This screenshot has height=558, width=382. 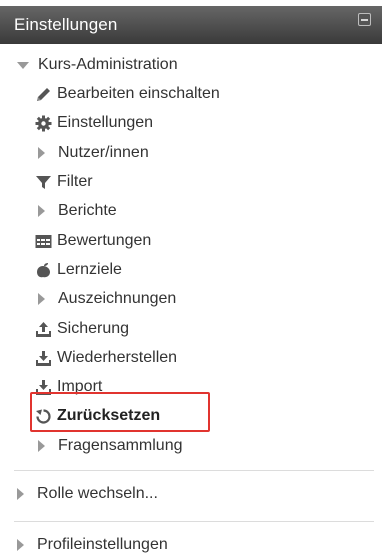 I want to click on tree-node-course-administration: Kurs-Administration, so click(x=97, y=65).